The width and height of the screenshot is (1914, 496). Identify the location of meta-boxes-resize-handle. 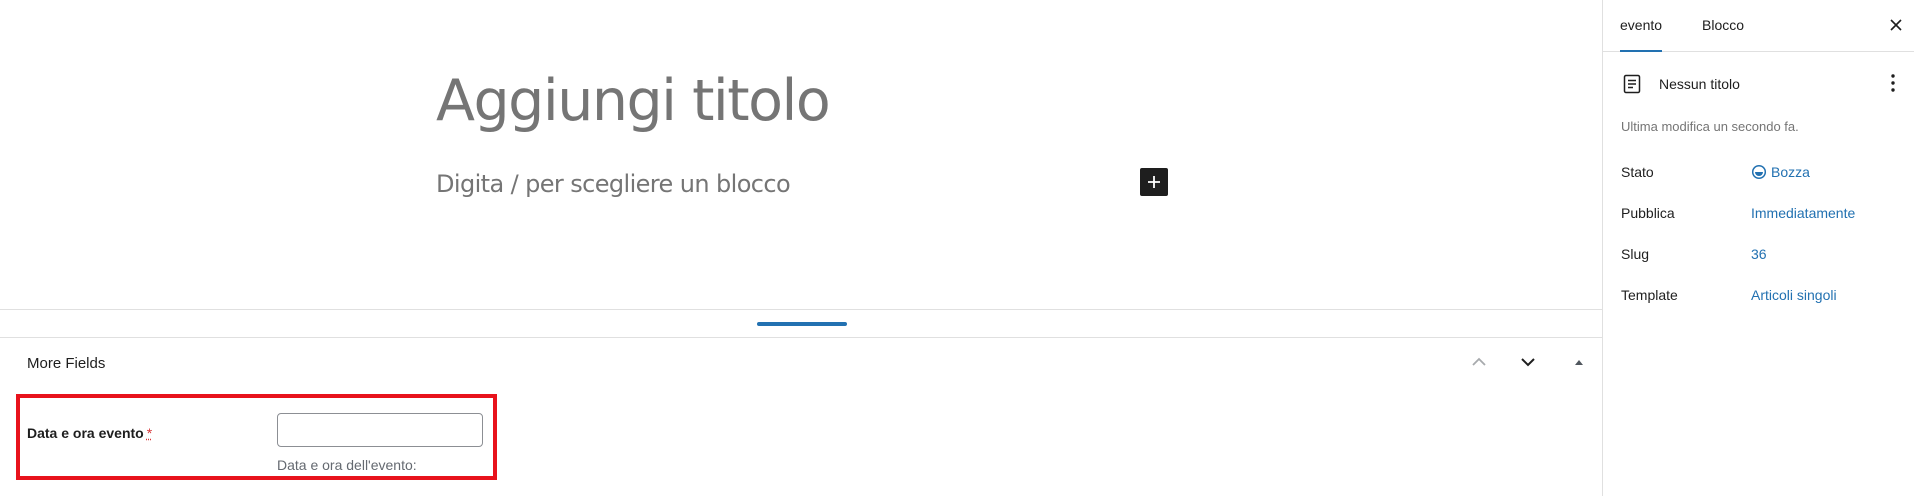
(802, 324).